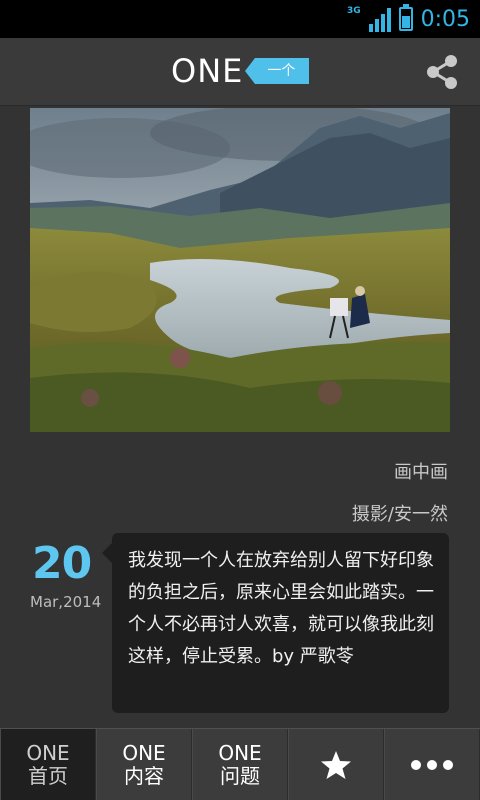  I want to click on nav-tab-home: ONE 首页, so click(48, 764).